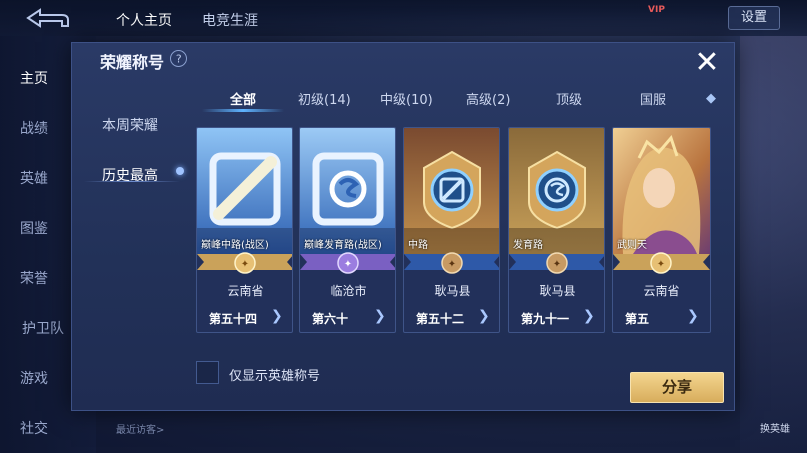 The height and width of the screenshot is (453, 807). Describe the element at coordinates (230, 20) in the screenshot. I see `tab-esports-career: 电竞生涯` at that location.